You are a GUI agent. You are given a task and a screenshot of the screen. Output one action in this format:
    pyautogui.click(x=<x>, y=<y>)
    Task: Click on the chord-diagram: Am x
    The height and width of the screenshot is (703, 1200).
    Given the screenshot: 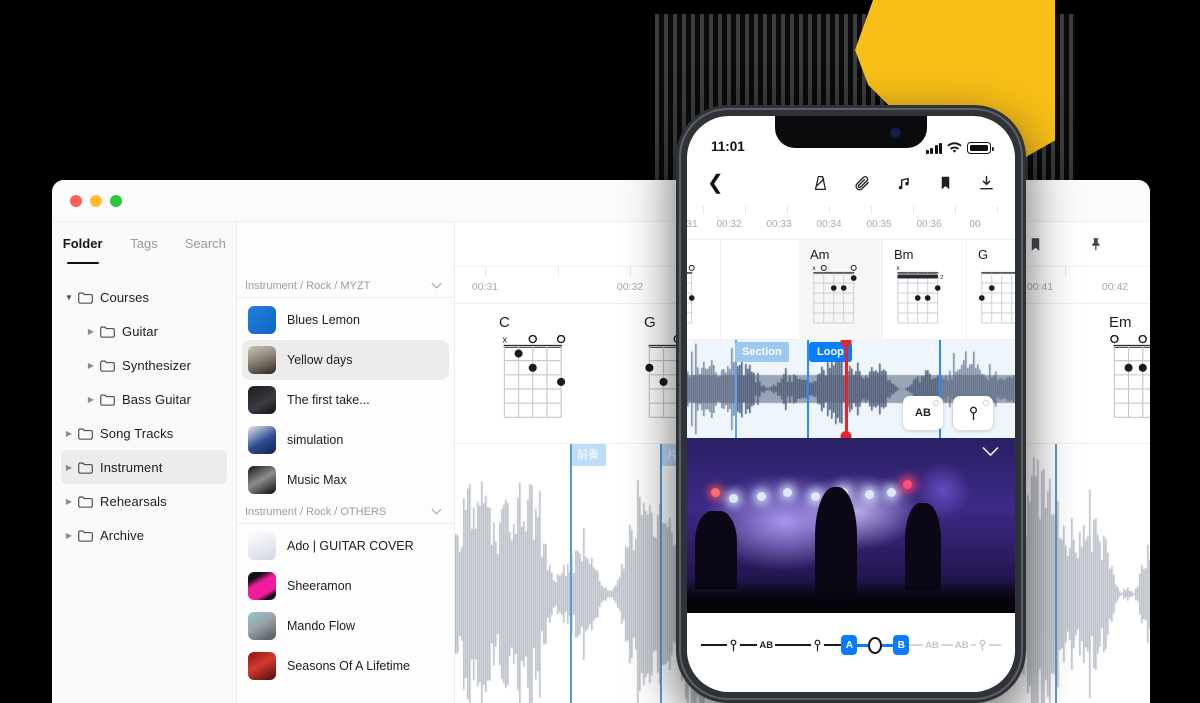 What is the action you would take?
    pyautogui.click(x=841, y=290)
    